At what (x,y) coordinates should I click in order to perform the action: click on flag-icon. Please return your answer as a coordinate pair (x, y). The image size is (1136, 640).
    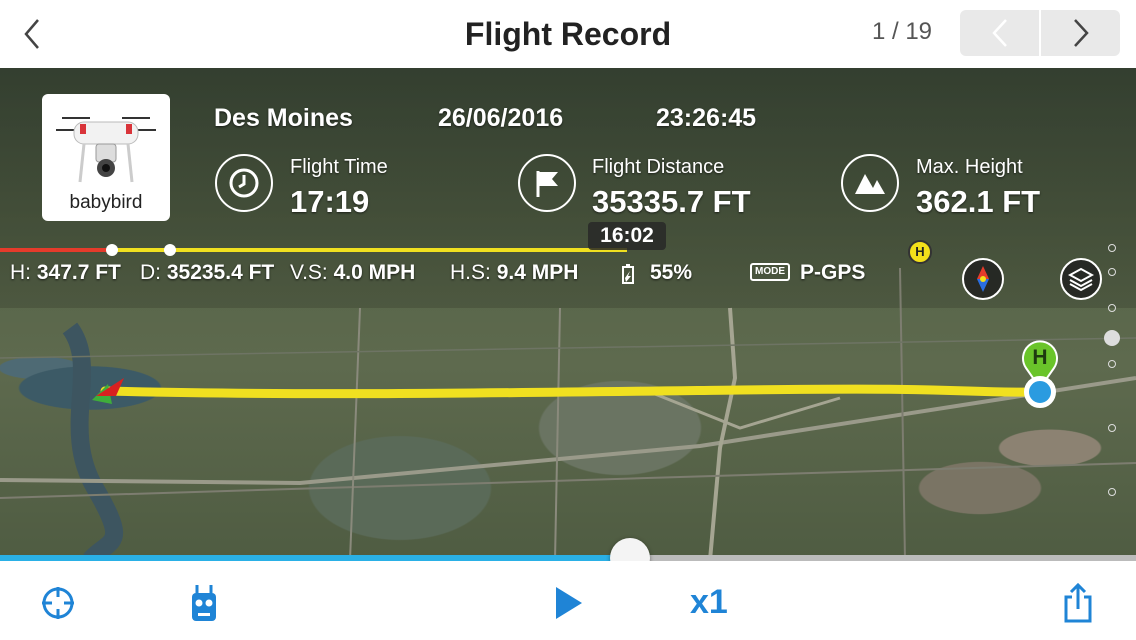
    Looking at the image, I should click on (547, 183).